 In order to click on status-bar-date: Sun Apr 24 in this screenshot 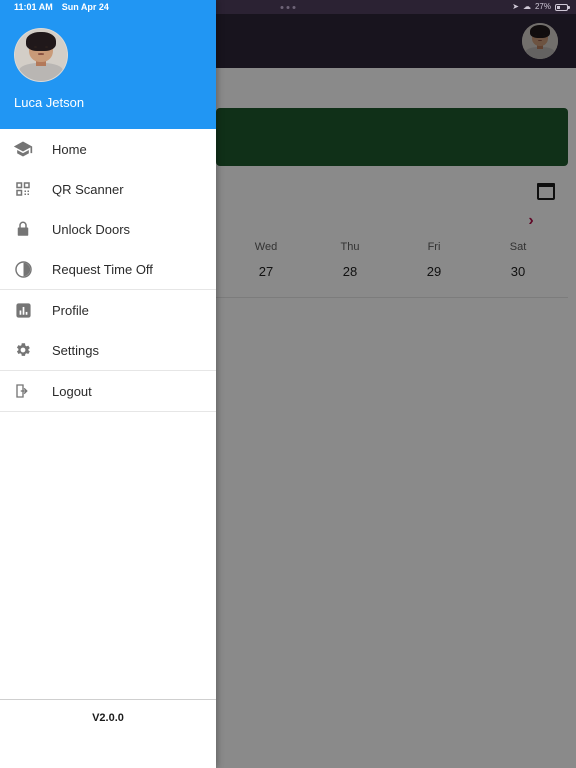, I will do `click(85, 7)`.